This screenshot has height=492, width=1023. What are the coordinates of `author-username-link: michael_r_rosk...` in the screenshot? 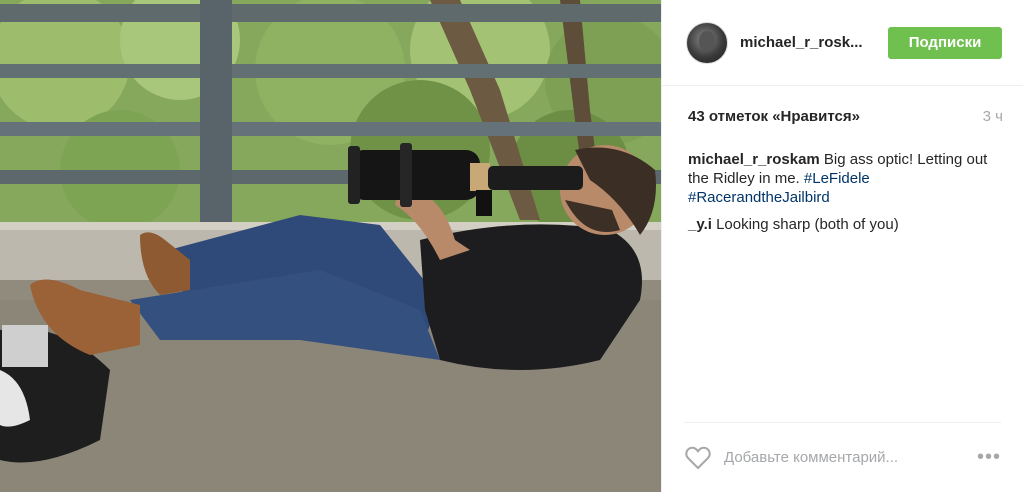 It's located at (801, 42).